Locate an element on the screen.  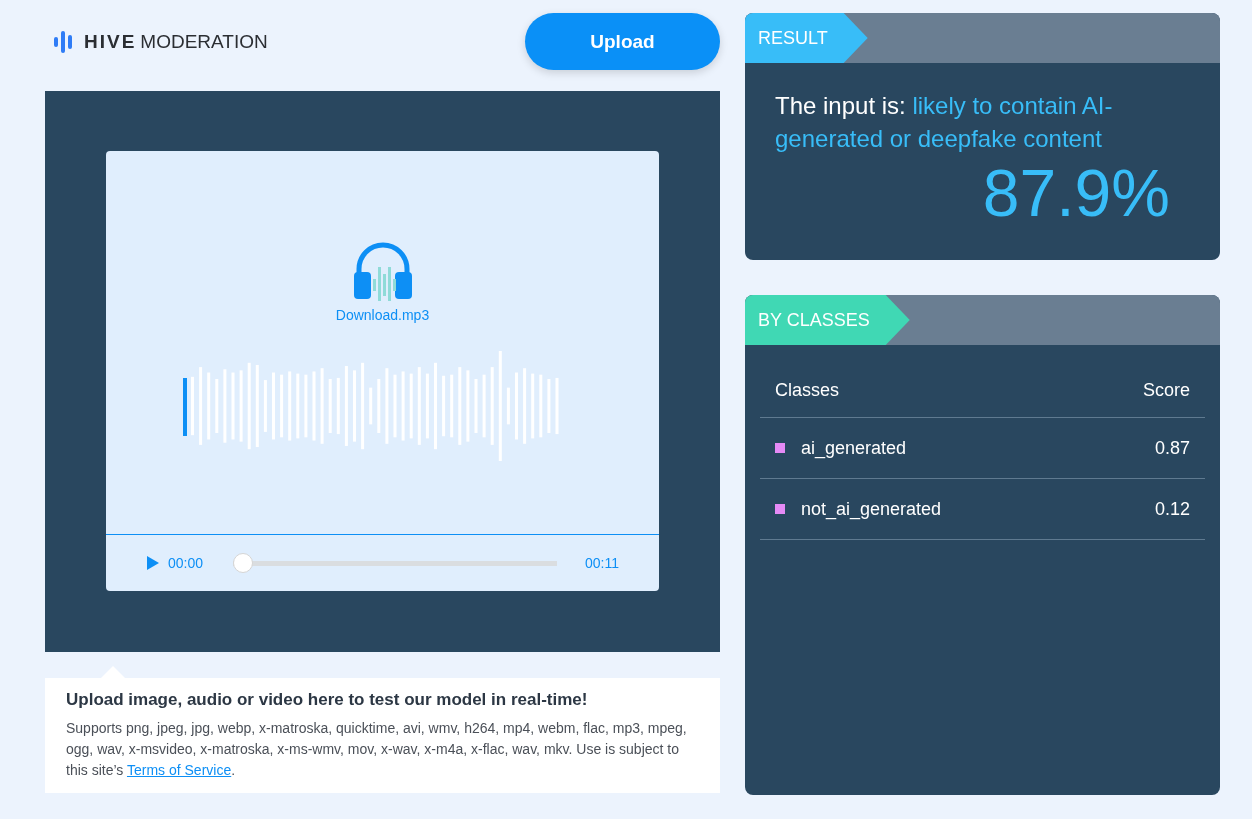
current-time: 00:00 is located at coordinates (186, 563).